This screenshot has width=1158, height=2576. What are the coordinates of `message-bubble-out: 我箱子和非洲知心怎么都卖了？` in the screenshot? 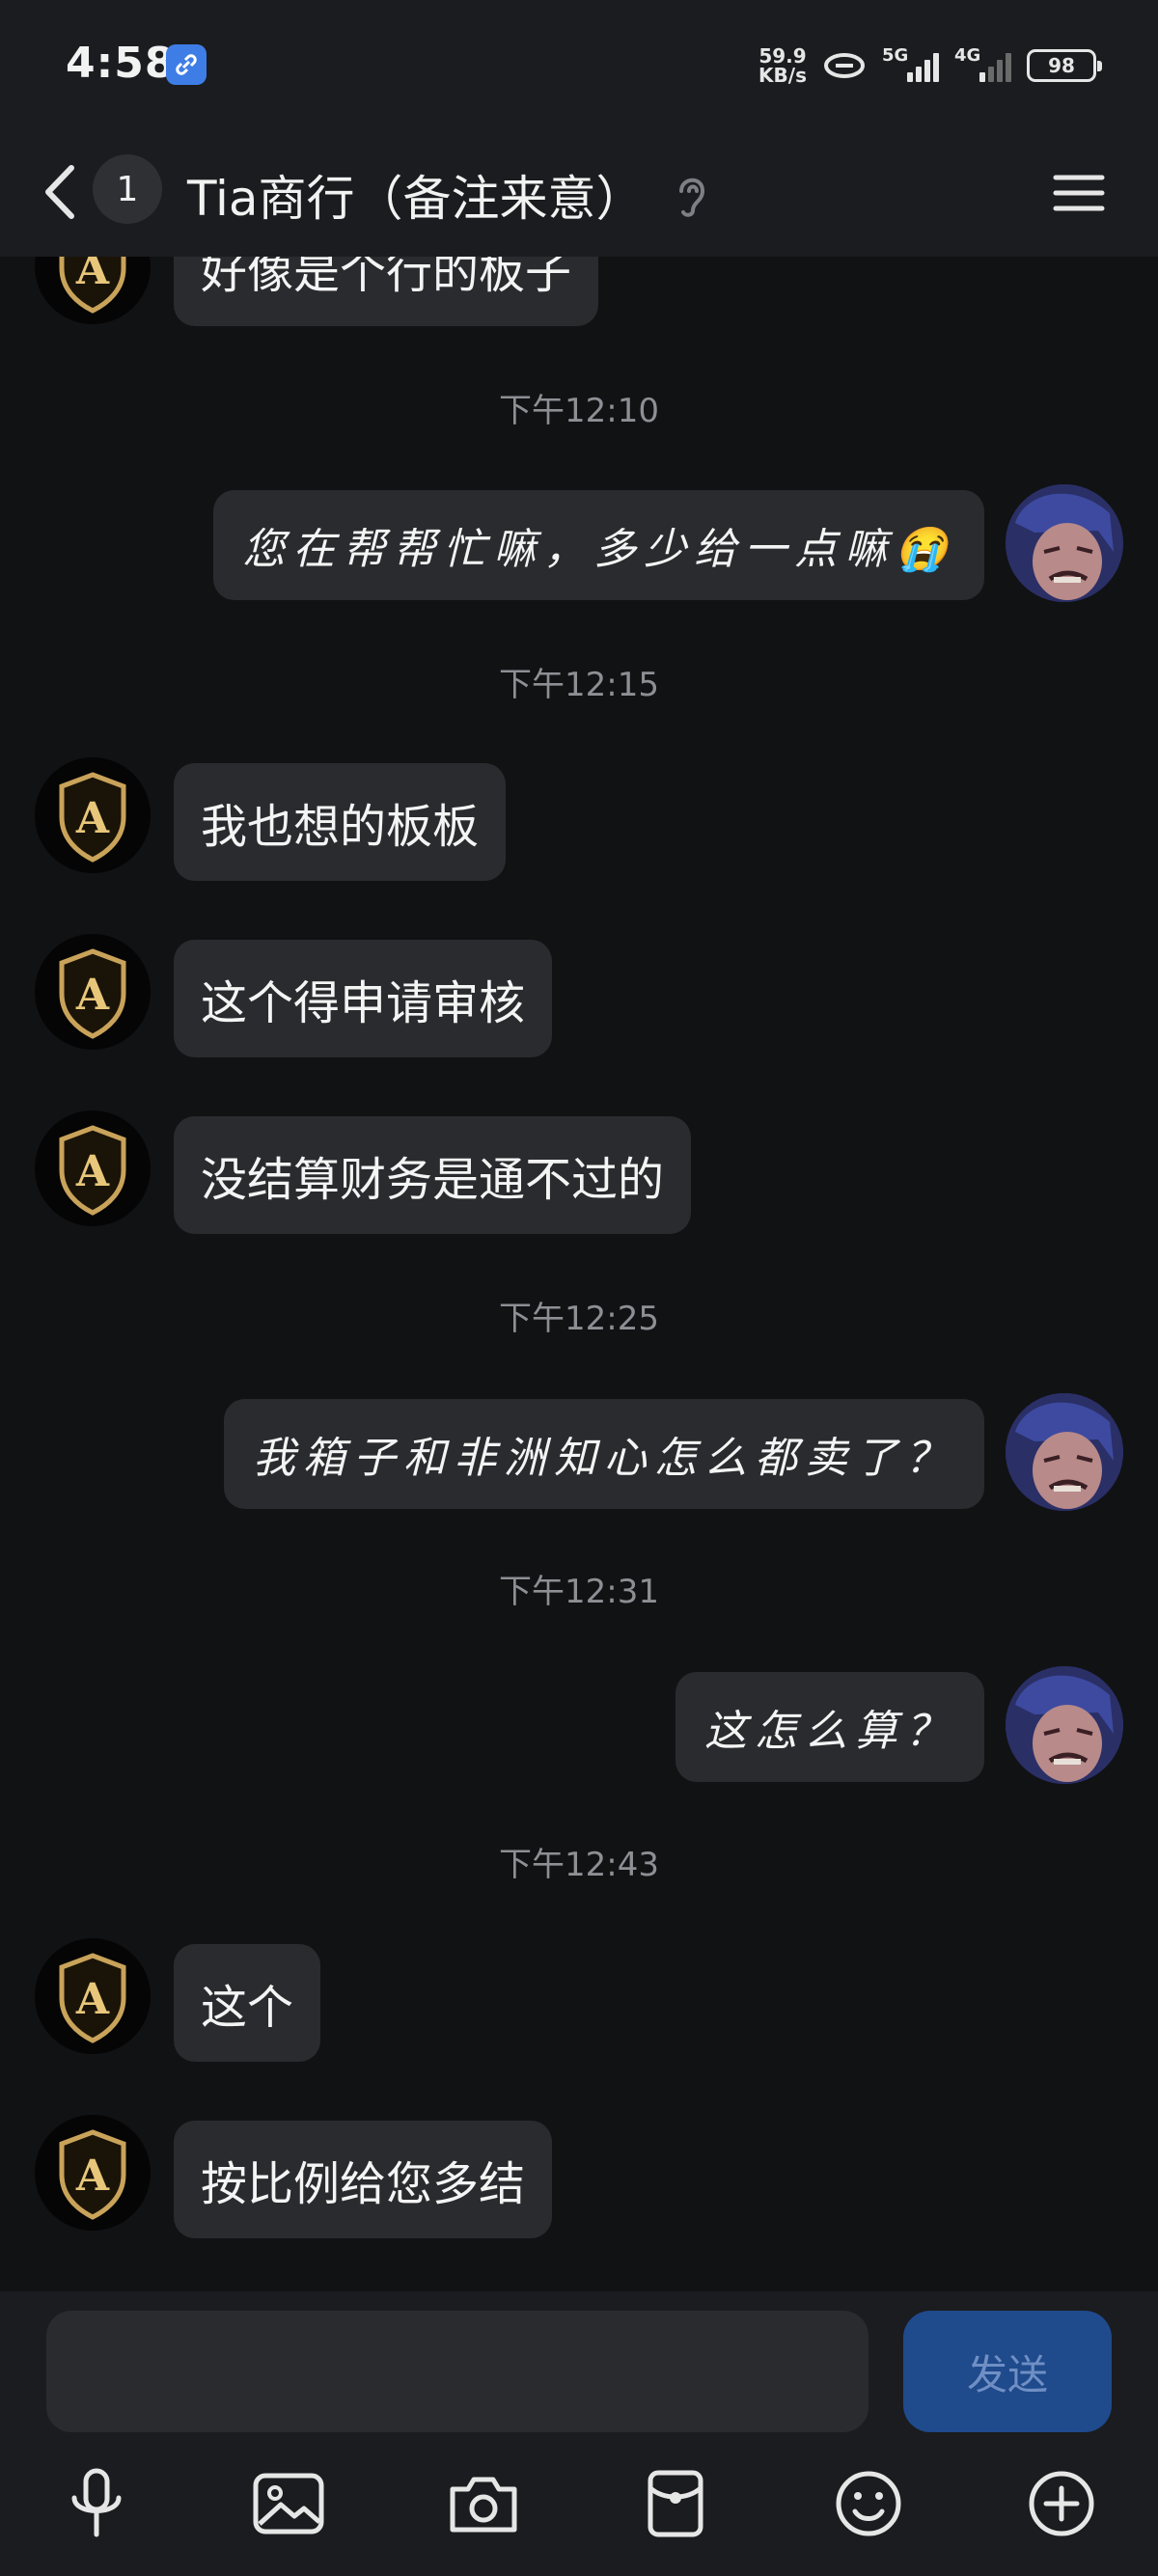 It's located at (604, 1454).